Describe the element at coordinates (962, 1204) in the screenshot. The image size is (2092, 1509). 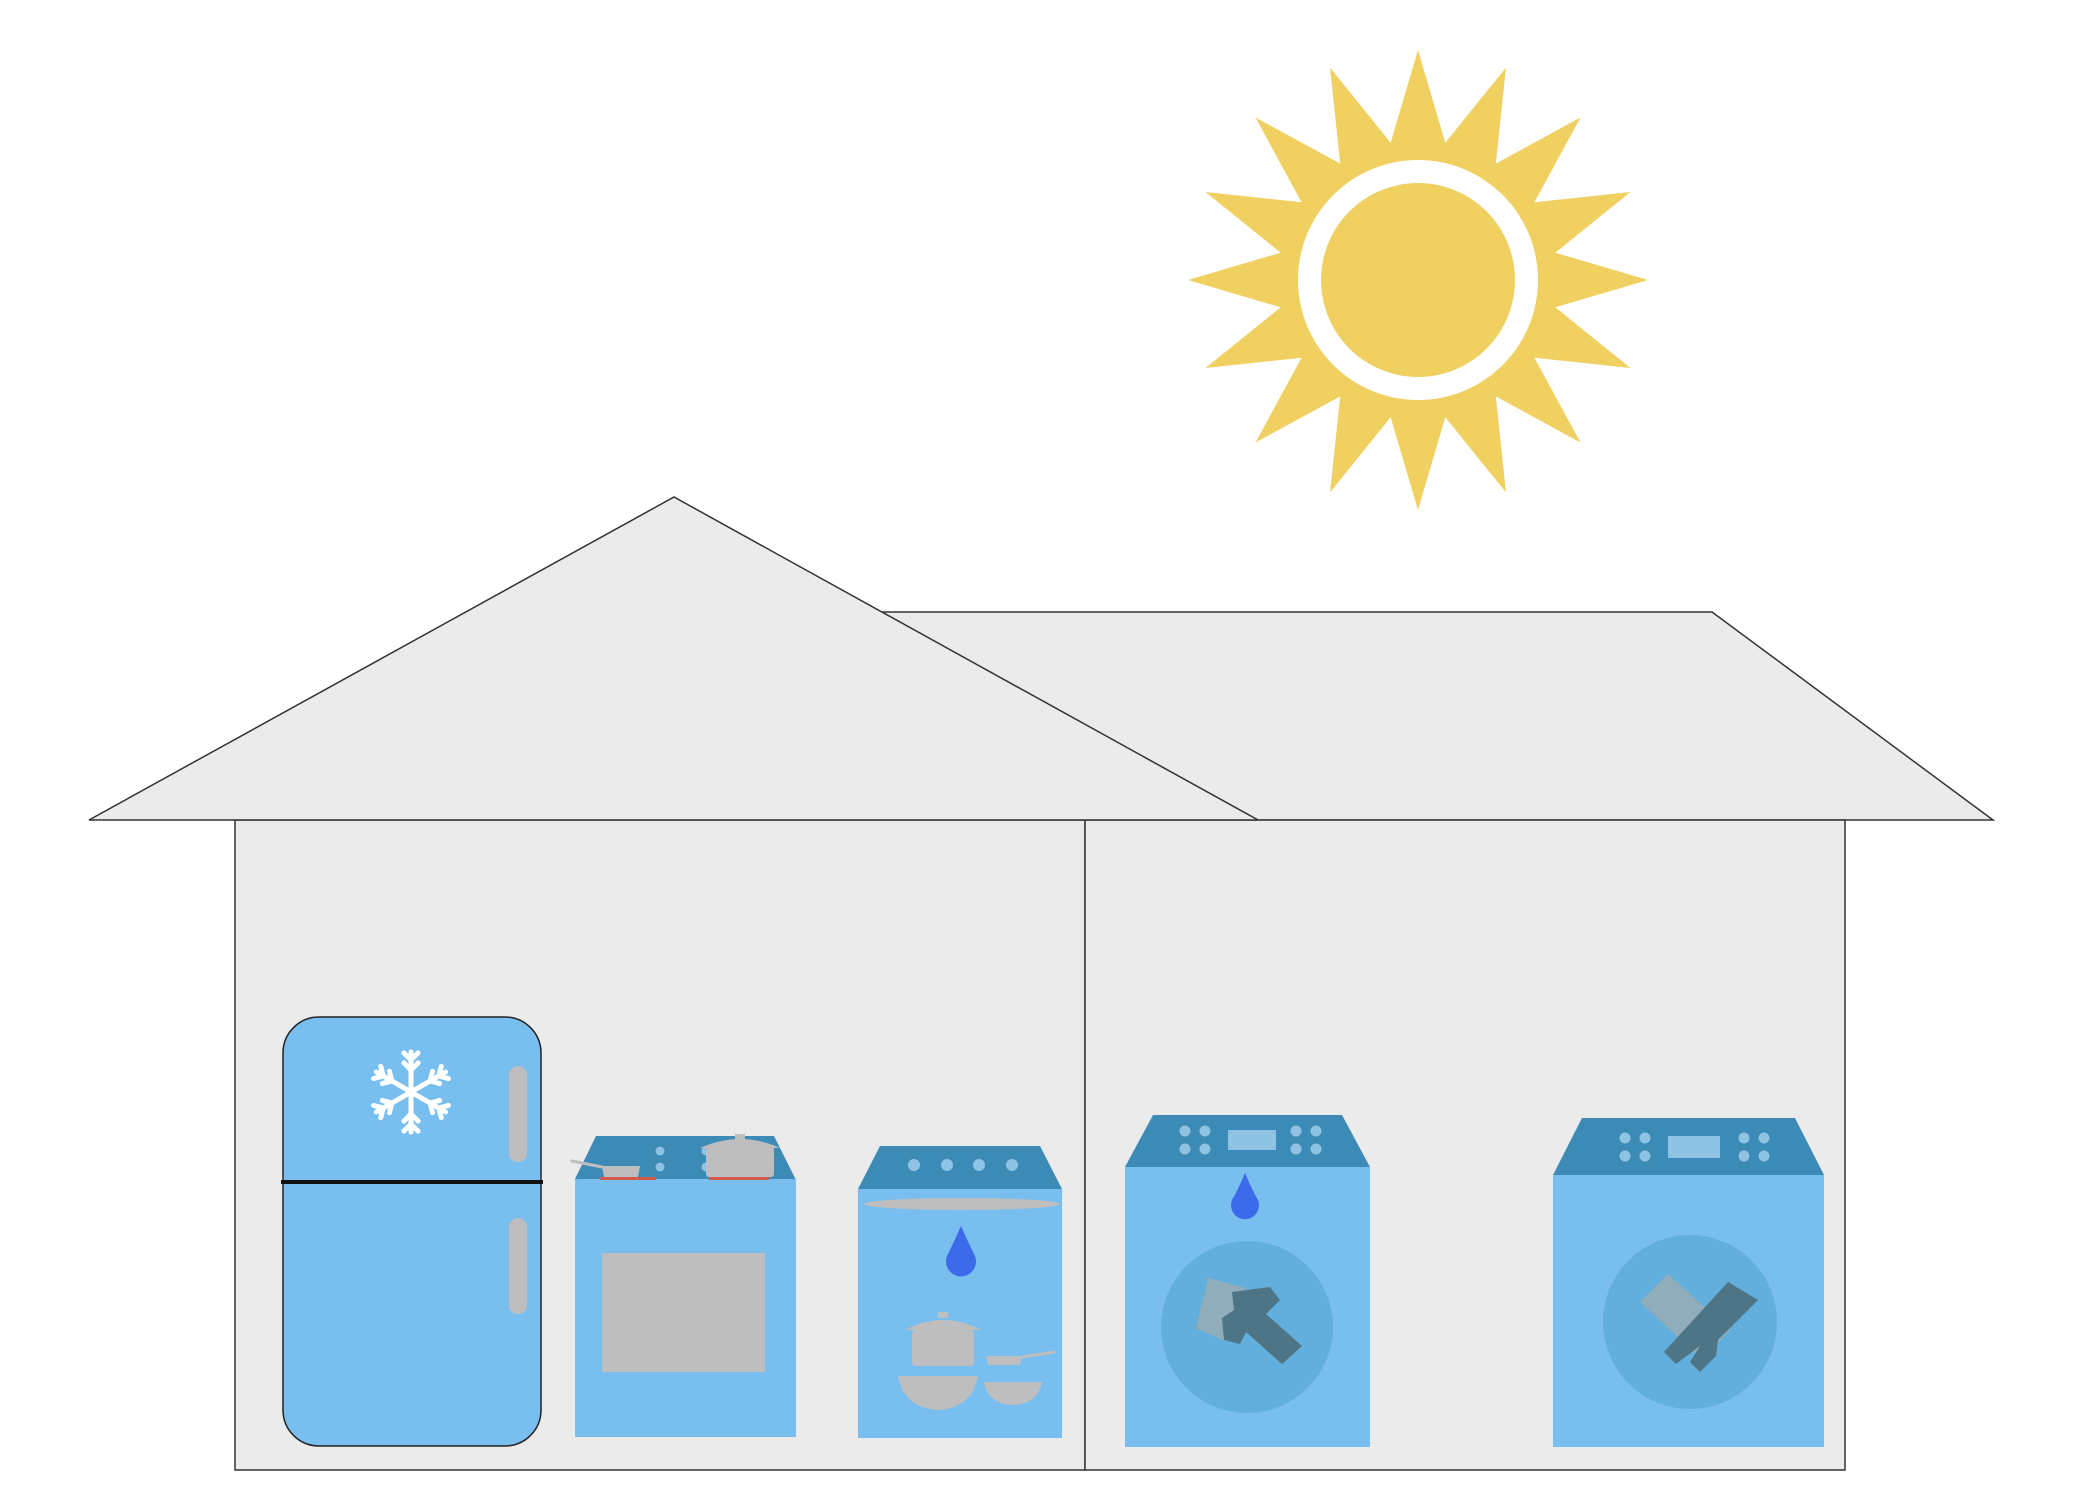
I see `dishwasher-rack` at that location.